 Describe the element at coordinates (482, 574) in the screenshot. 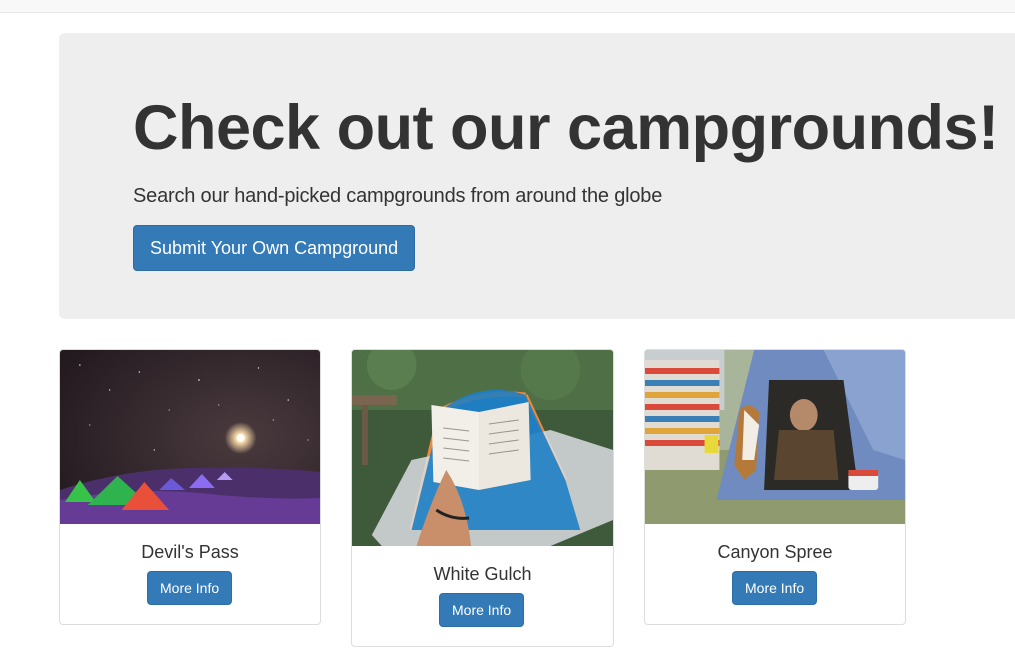

I see `campground-name: White Gulch` at that location.